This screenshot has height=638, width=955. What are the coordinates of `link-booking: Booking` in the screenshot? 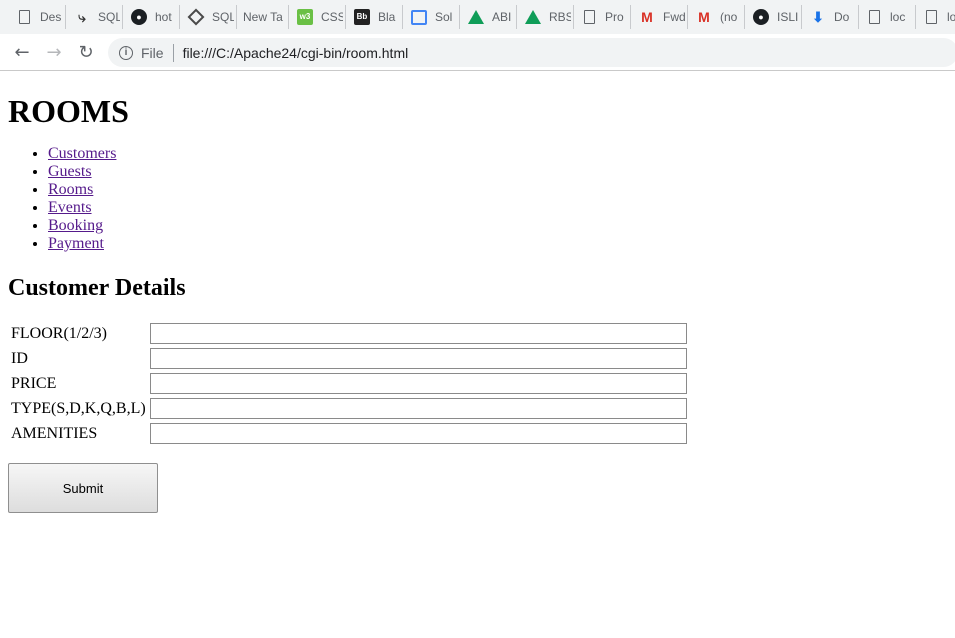 It's located at (75, 225).